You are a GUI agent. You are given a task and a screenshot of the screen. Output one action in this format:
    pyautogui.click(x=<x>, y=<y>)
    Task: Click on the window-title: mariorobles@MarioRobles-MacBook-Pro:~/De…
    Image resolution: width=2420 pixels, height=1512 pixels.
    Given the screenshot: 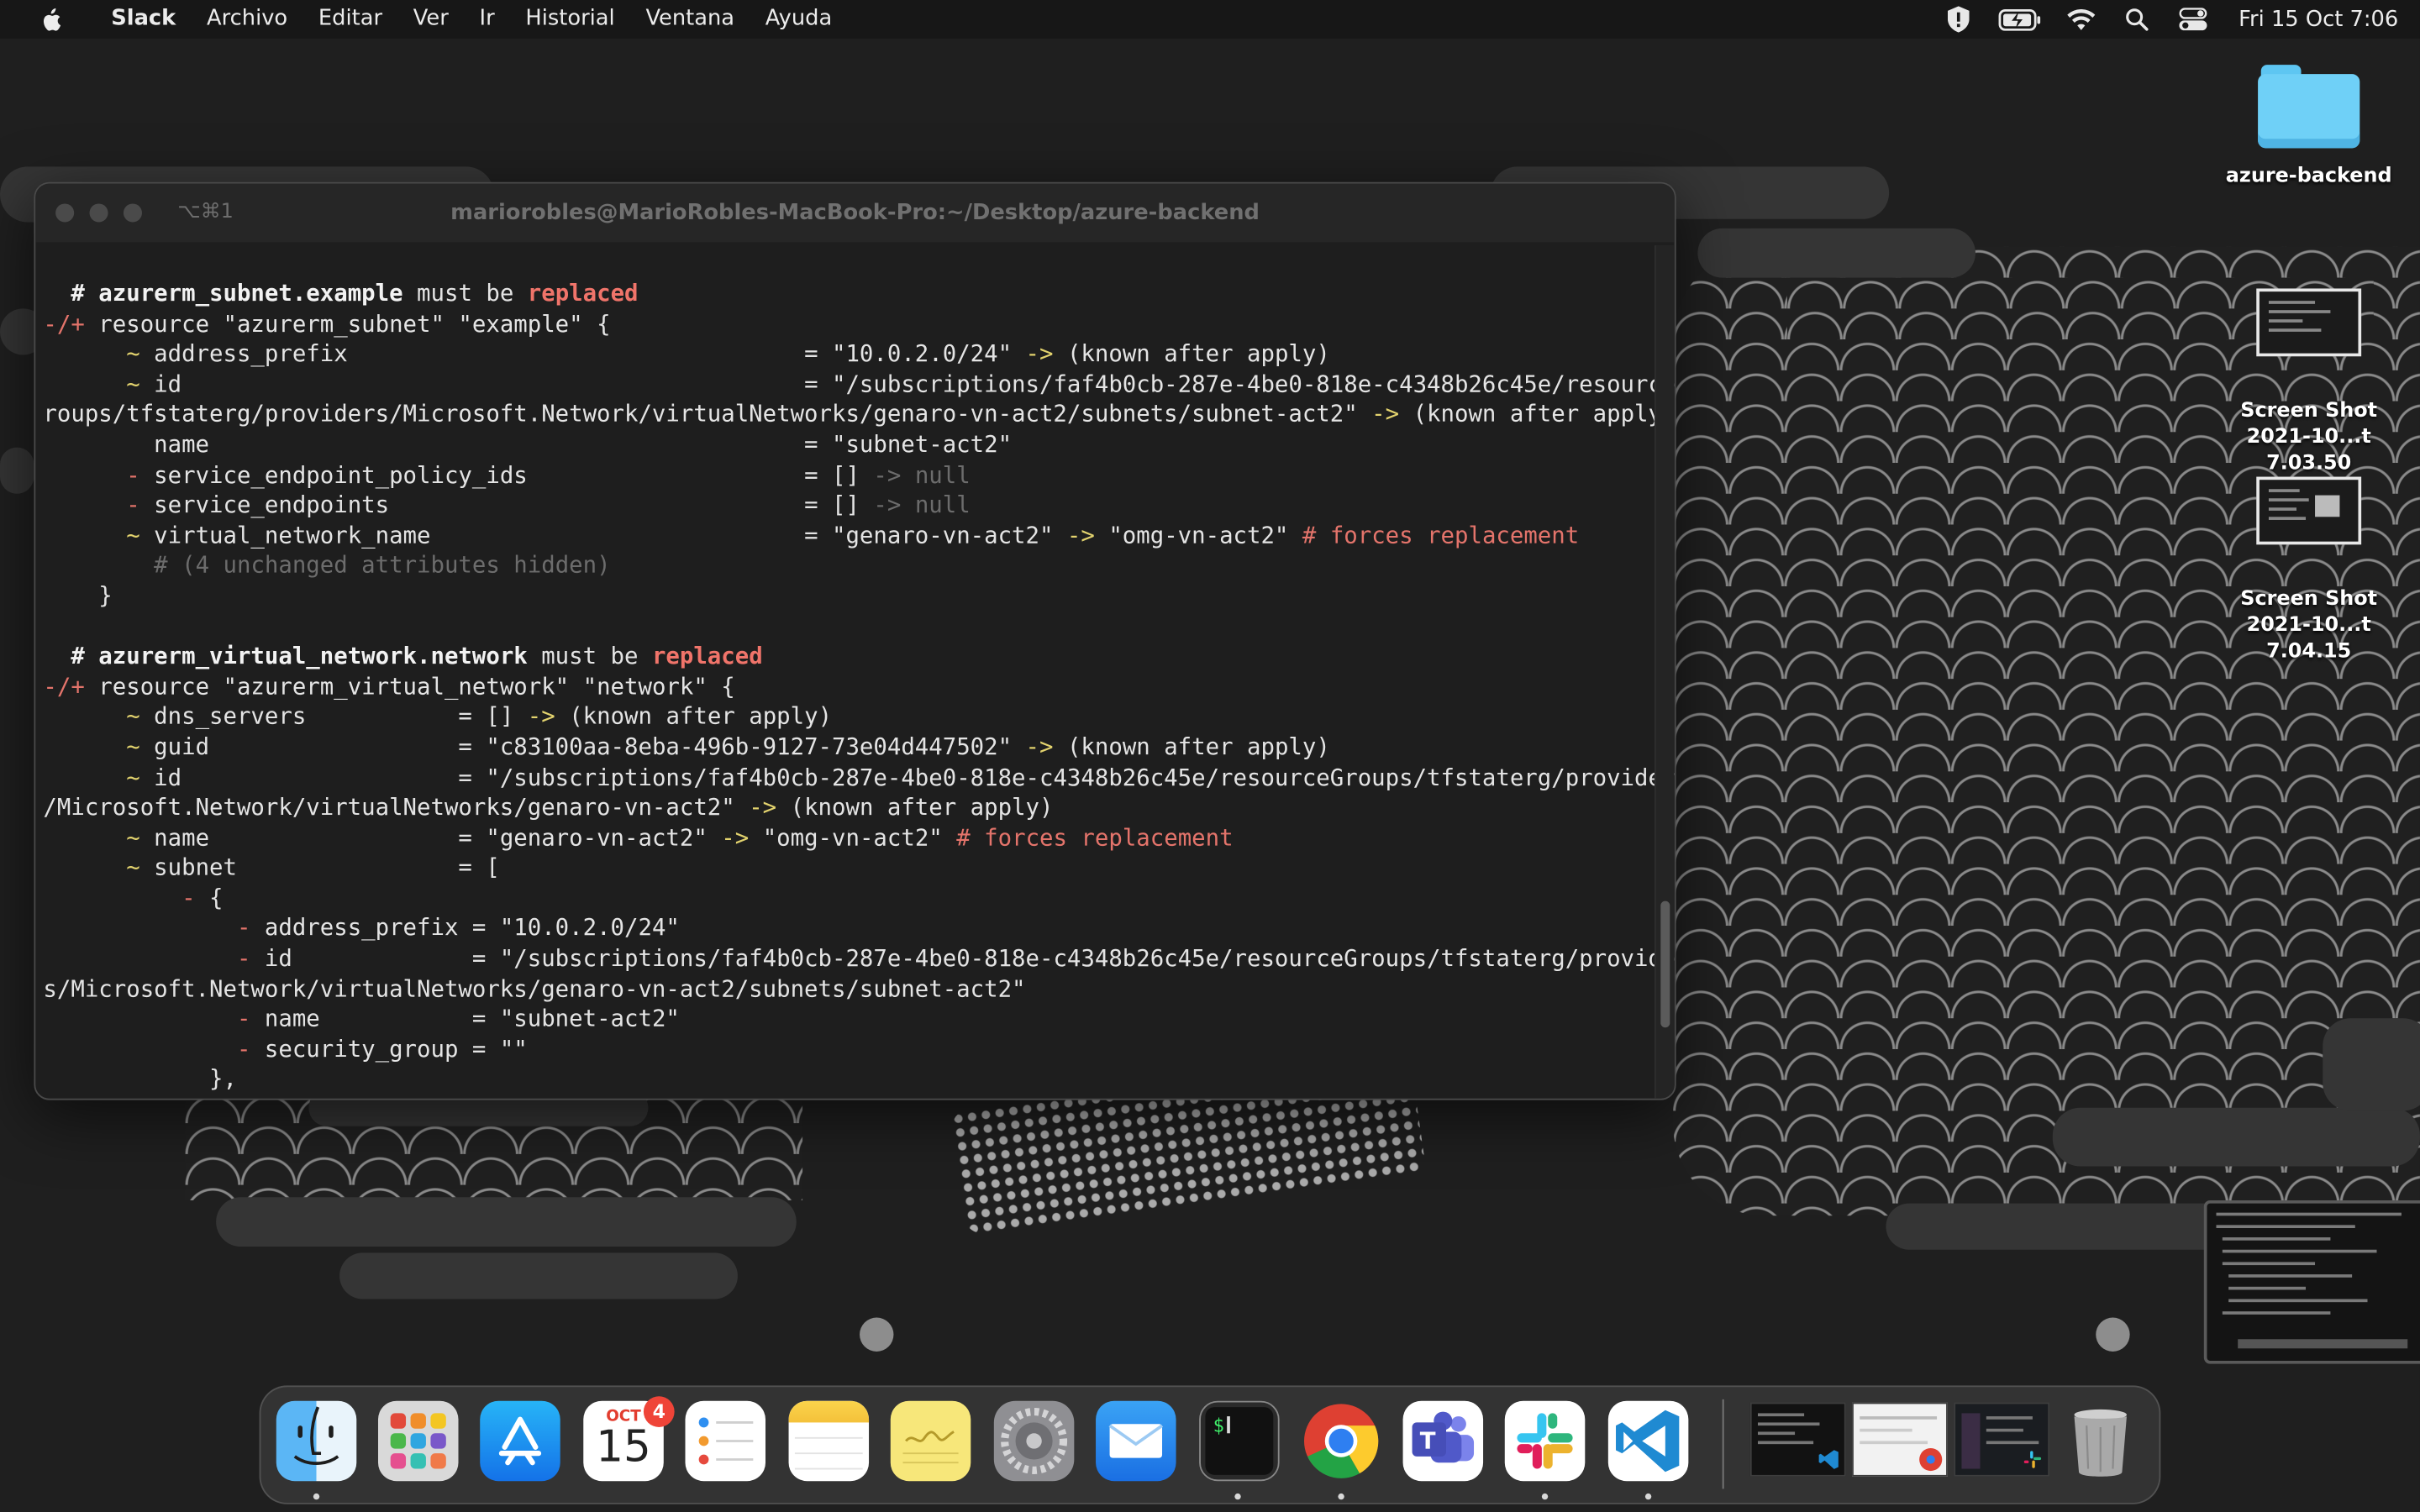 What is the action you would take?
    pyautogui.click(x=855, y=213)
    